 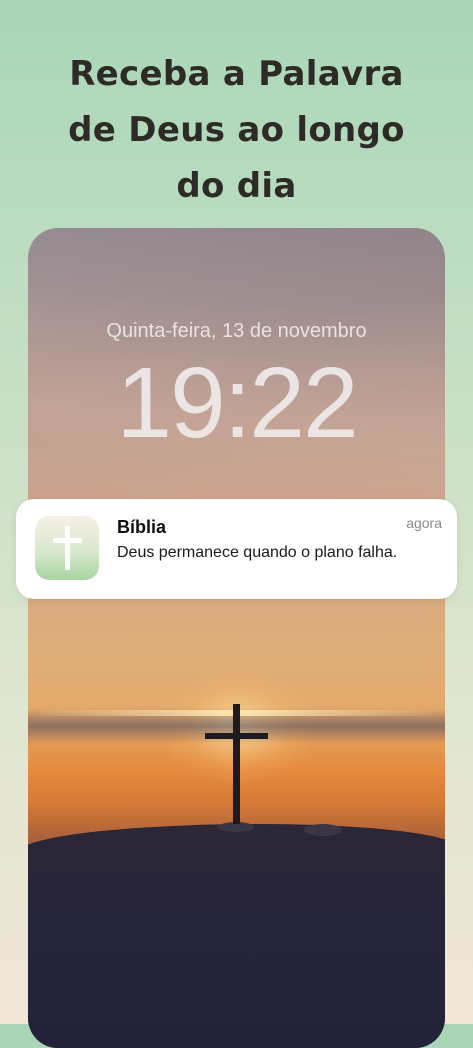 What do you see at coordinates (236, 74) in the screenshot?
I see `headline-line-1: Receba a Palavra` at bounding box center [236, 74].